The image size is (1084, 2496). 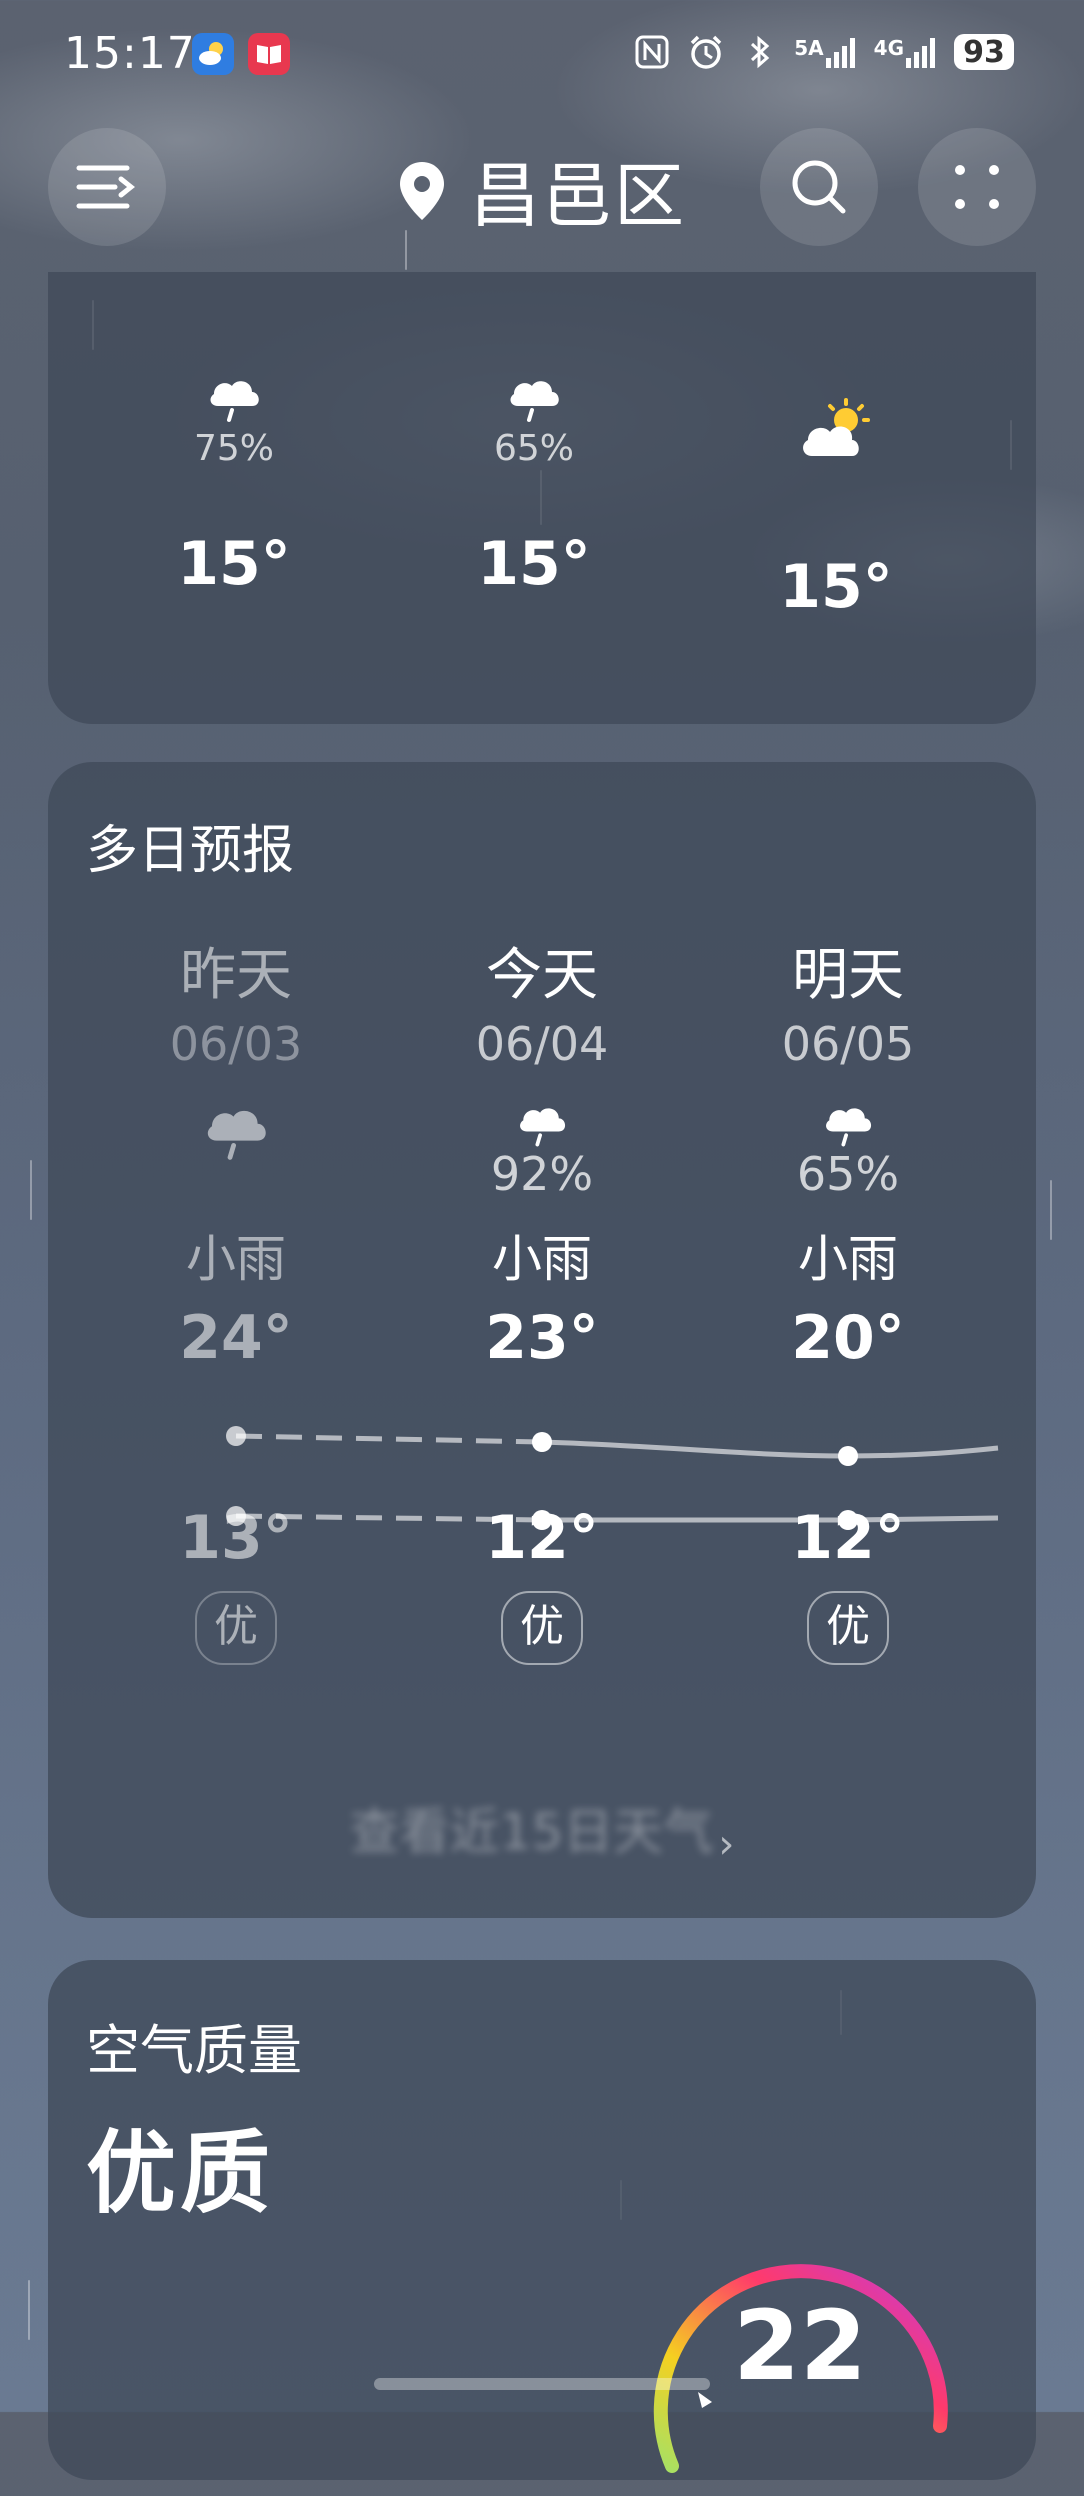 I want to click on air-quality-title: 空气质量, so click(x=194, y=2050).